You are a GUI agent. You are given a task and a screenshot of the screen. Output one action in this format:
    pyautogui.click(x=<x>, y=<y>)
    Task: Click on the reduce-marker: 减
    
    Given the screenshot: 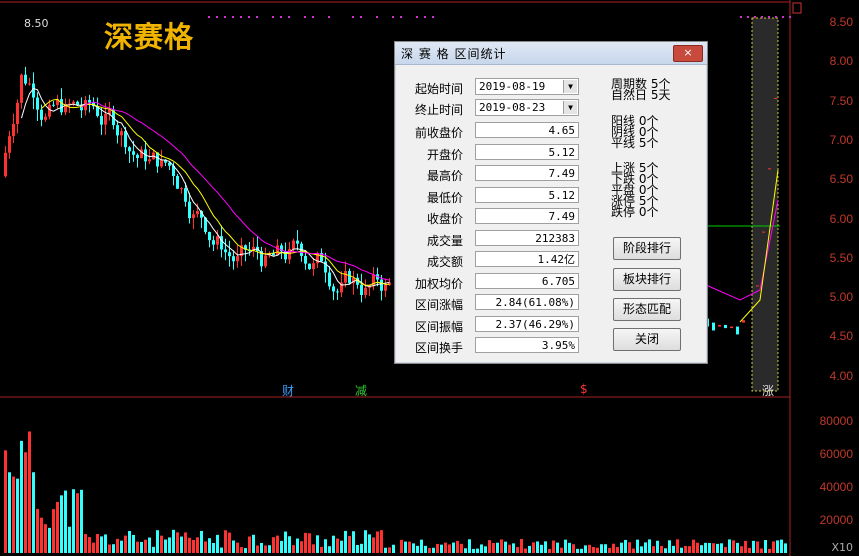 What is the action you would take?
    pyautogui.click(x=361, y=390)
    